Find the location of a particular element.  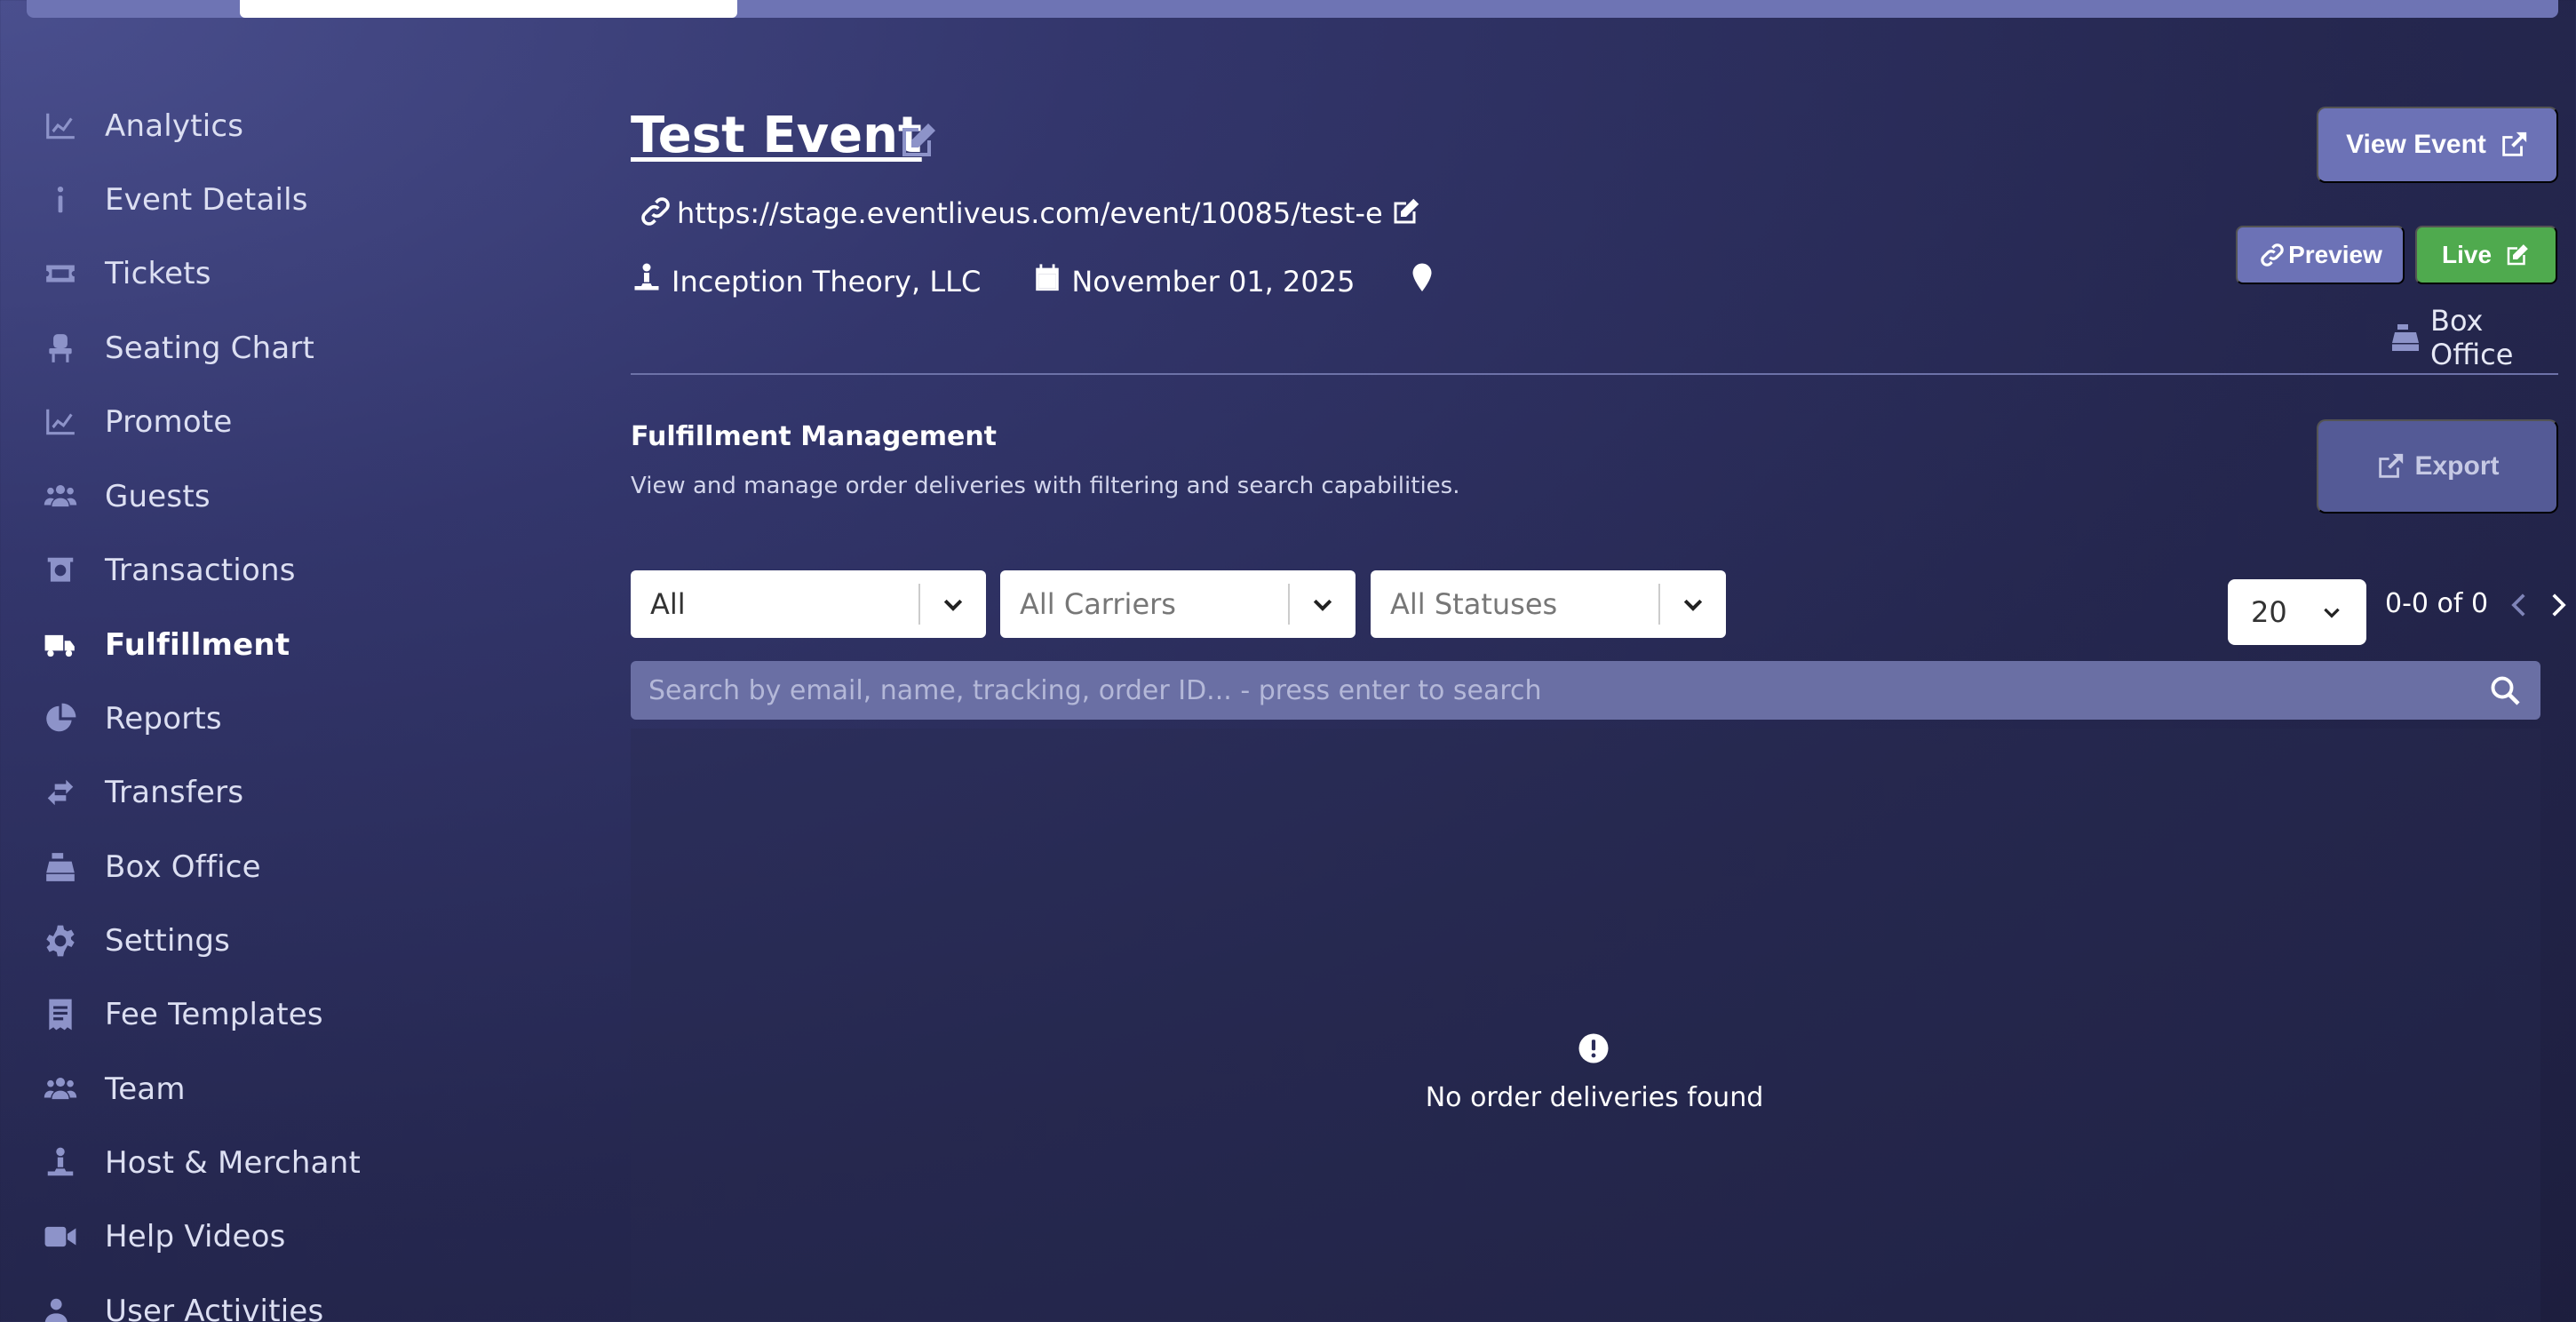

status-filter-select: All Statuses is located at coordinates (1548, 604).